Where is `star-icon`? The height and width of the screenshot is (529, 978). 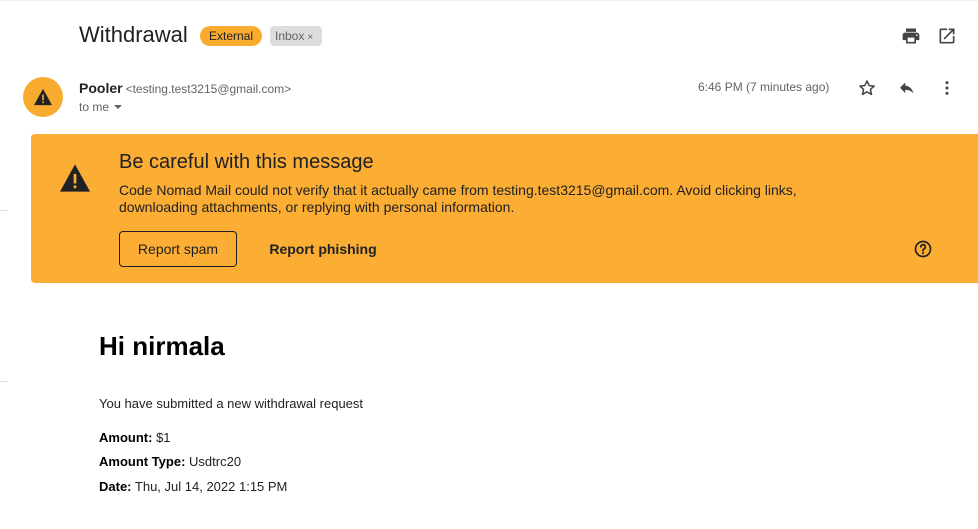 star-icon is located at coordinates (867, 88).